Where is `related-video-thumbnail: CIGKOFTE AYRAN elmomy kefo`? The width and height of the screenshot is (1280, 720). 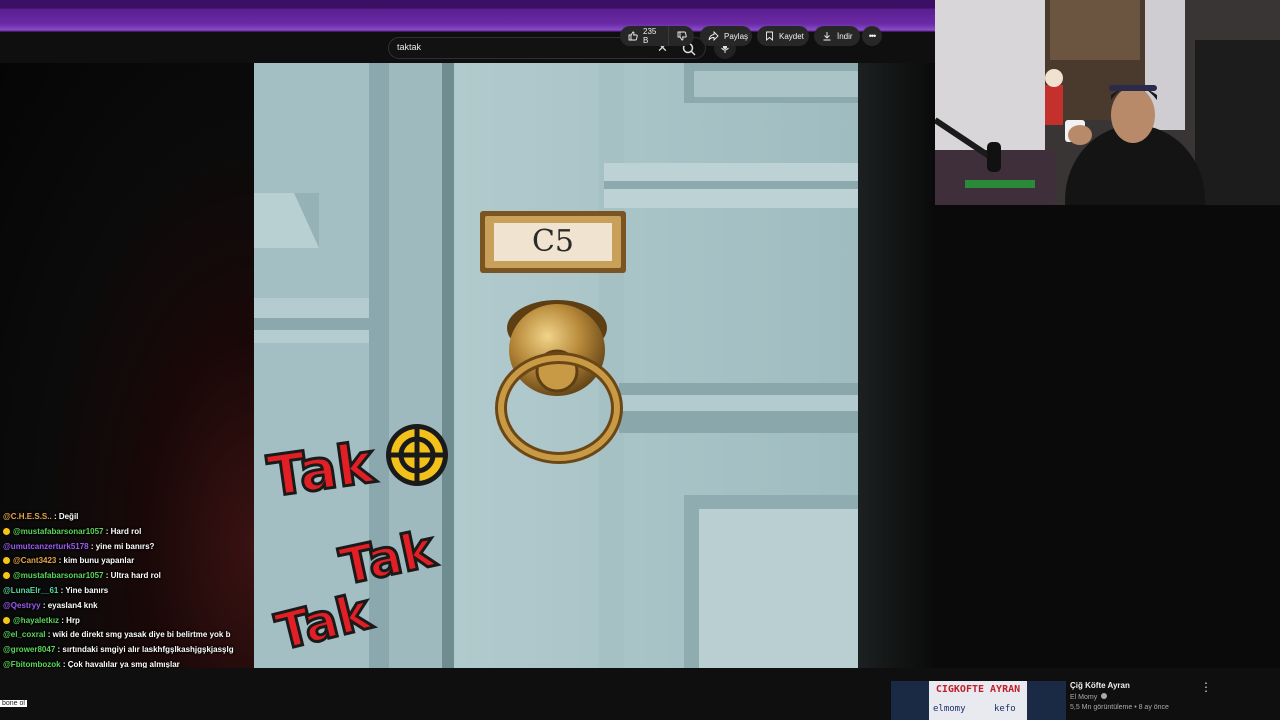 related-video-thumbnail: CIGKOFTE AYRAN elmomy kefo is located at coordinates (978, 700).